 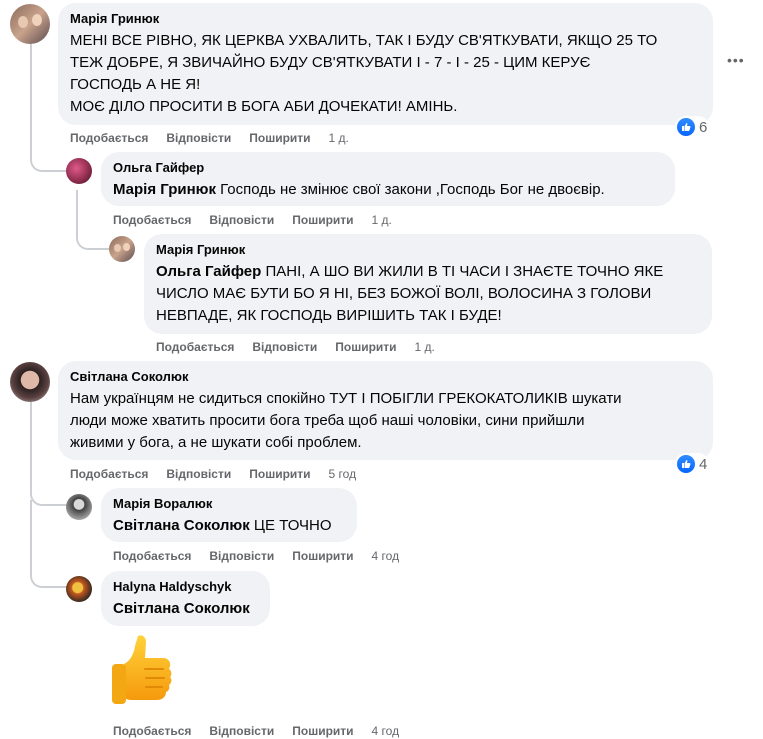 I want to click on comment-actions: Подобається Відповісти Поширити 5 год, so click(x=222, y=474).